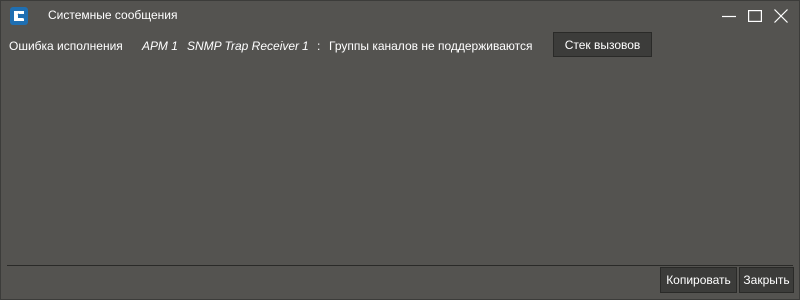 This screenshot has height=300, width=800. What do you see at coordinates (19, 16) in the screenshot?
I see `app-logo-icon` at bounding box center [19, 16].